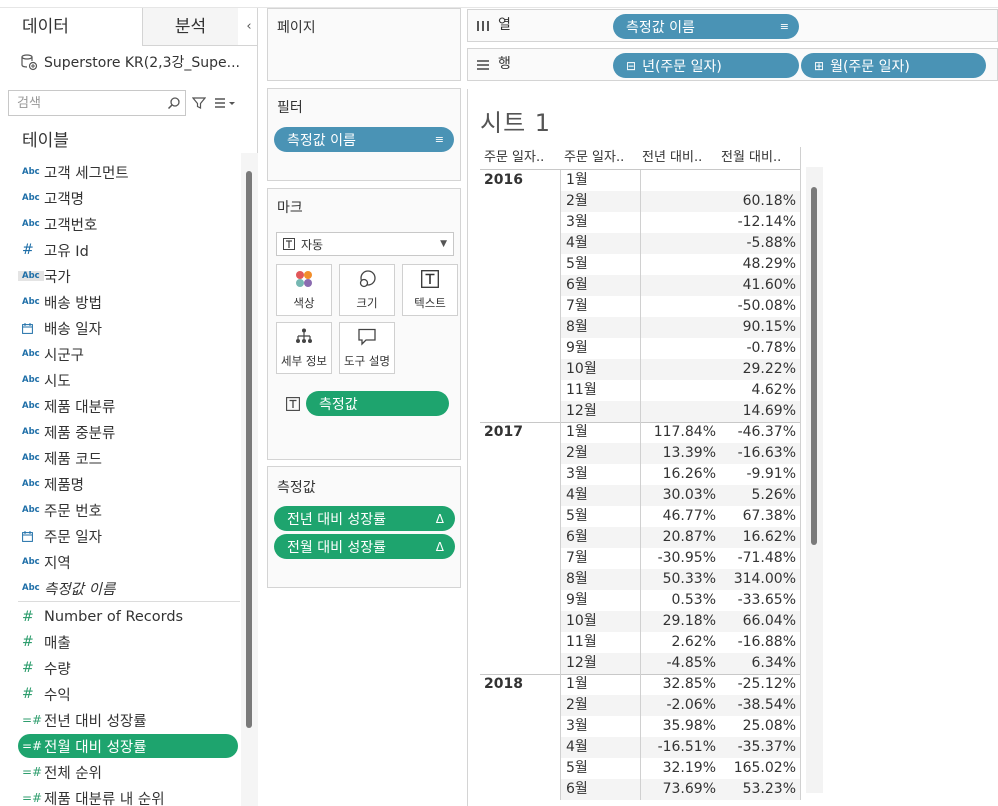 The width and height of the screenshot is (998, 806). What do you see at coordinates (367, 290) in the screenshot?
I see `mark-size-button: 크기` at bounding box center [367, 290].